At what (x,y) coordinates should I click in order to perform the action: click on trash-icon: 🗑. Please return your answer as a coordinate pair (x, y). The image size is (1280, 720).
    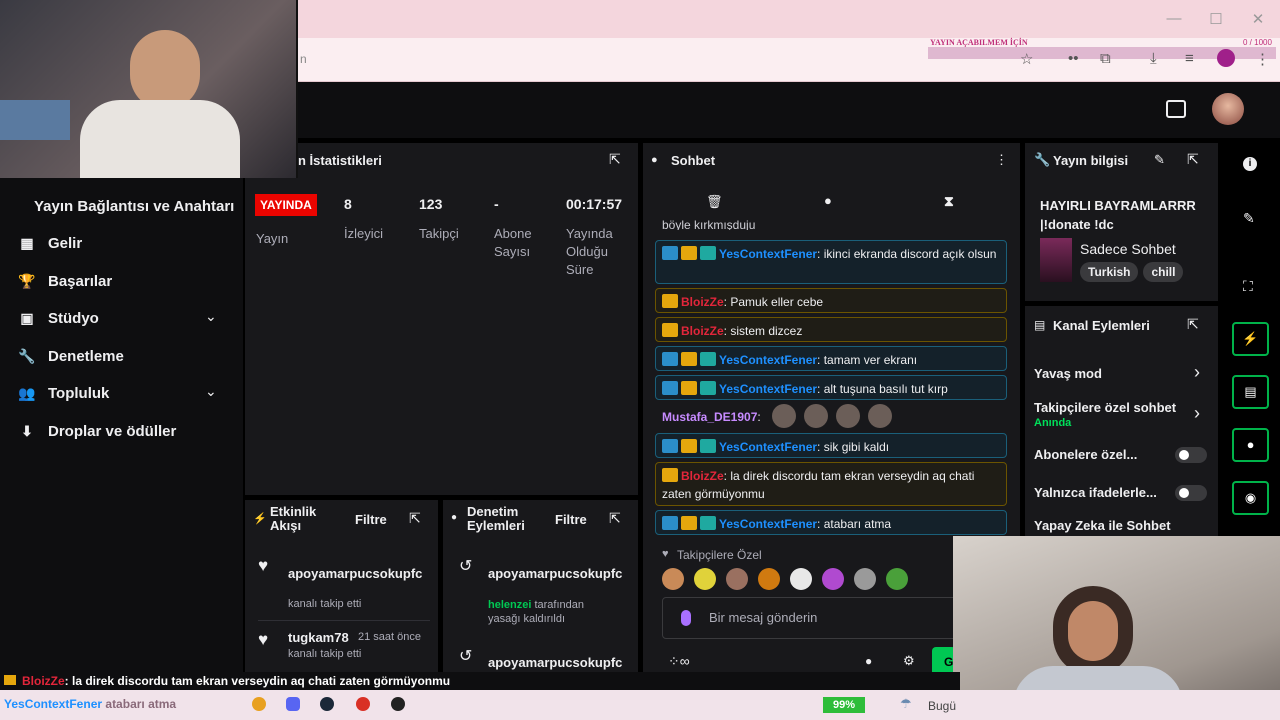
    Looking at the image, I should click on (714, 202).